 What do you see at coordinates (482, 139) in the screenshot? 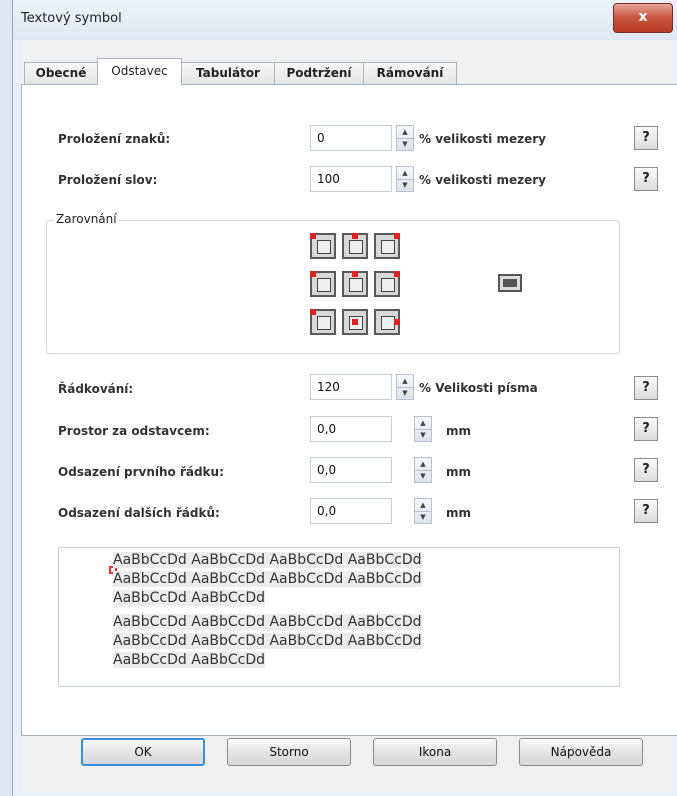
I see `char-spacing-unit: % velikosti mezery` at bounding box center [482, 139].